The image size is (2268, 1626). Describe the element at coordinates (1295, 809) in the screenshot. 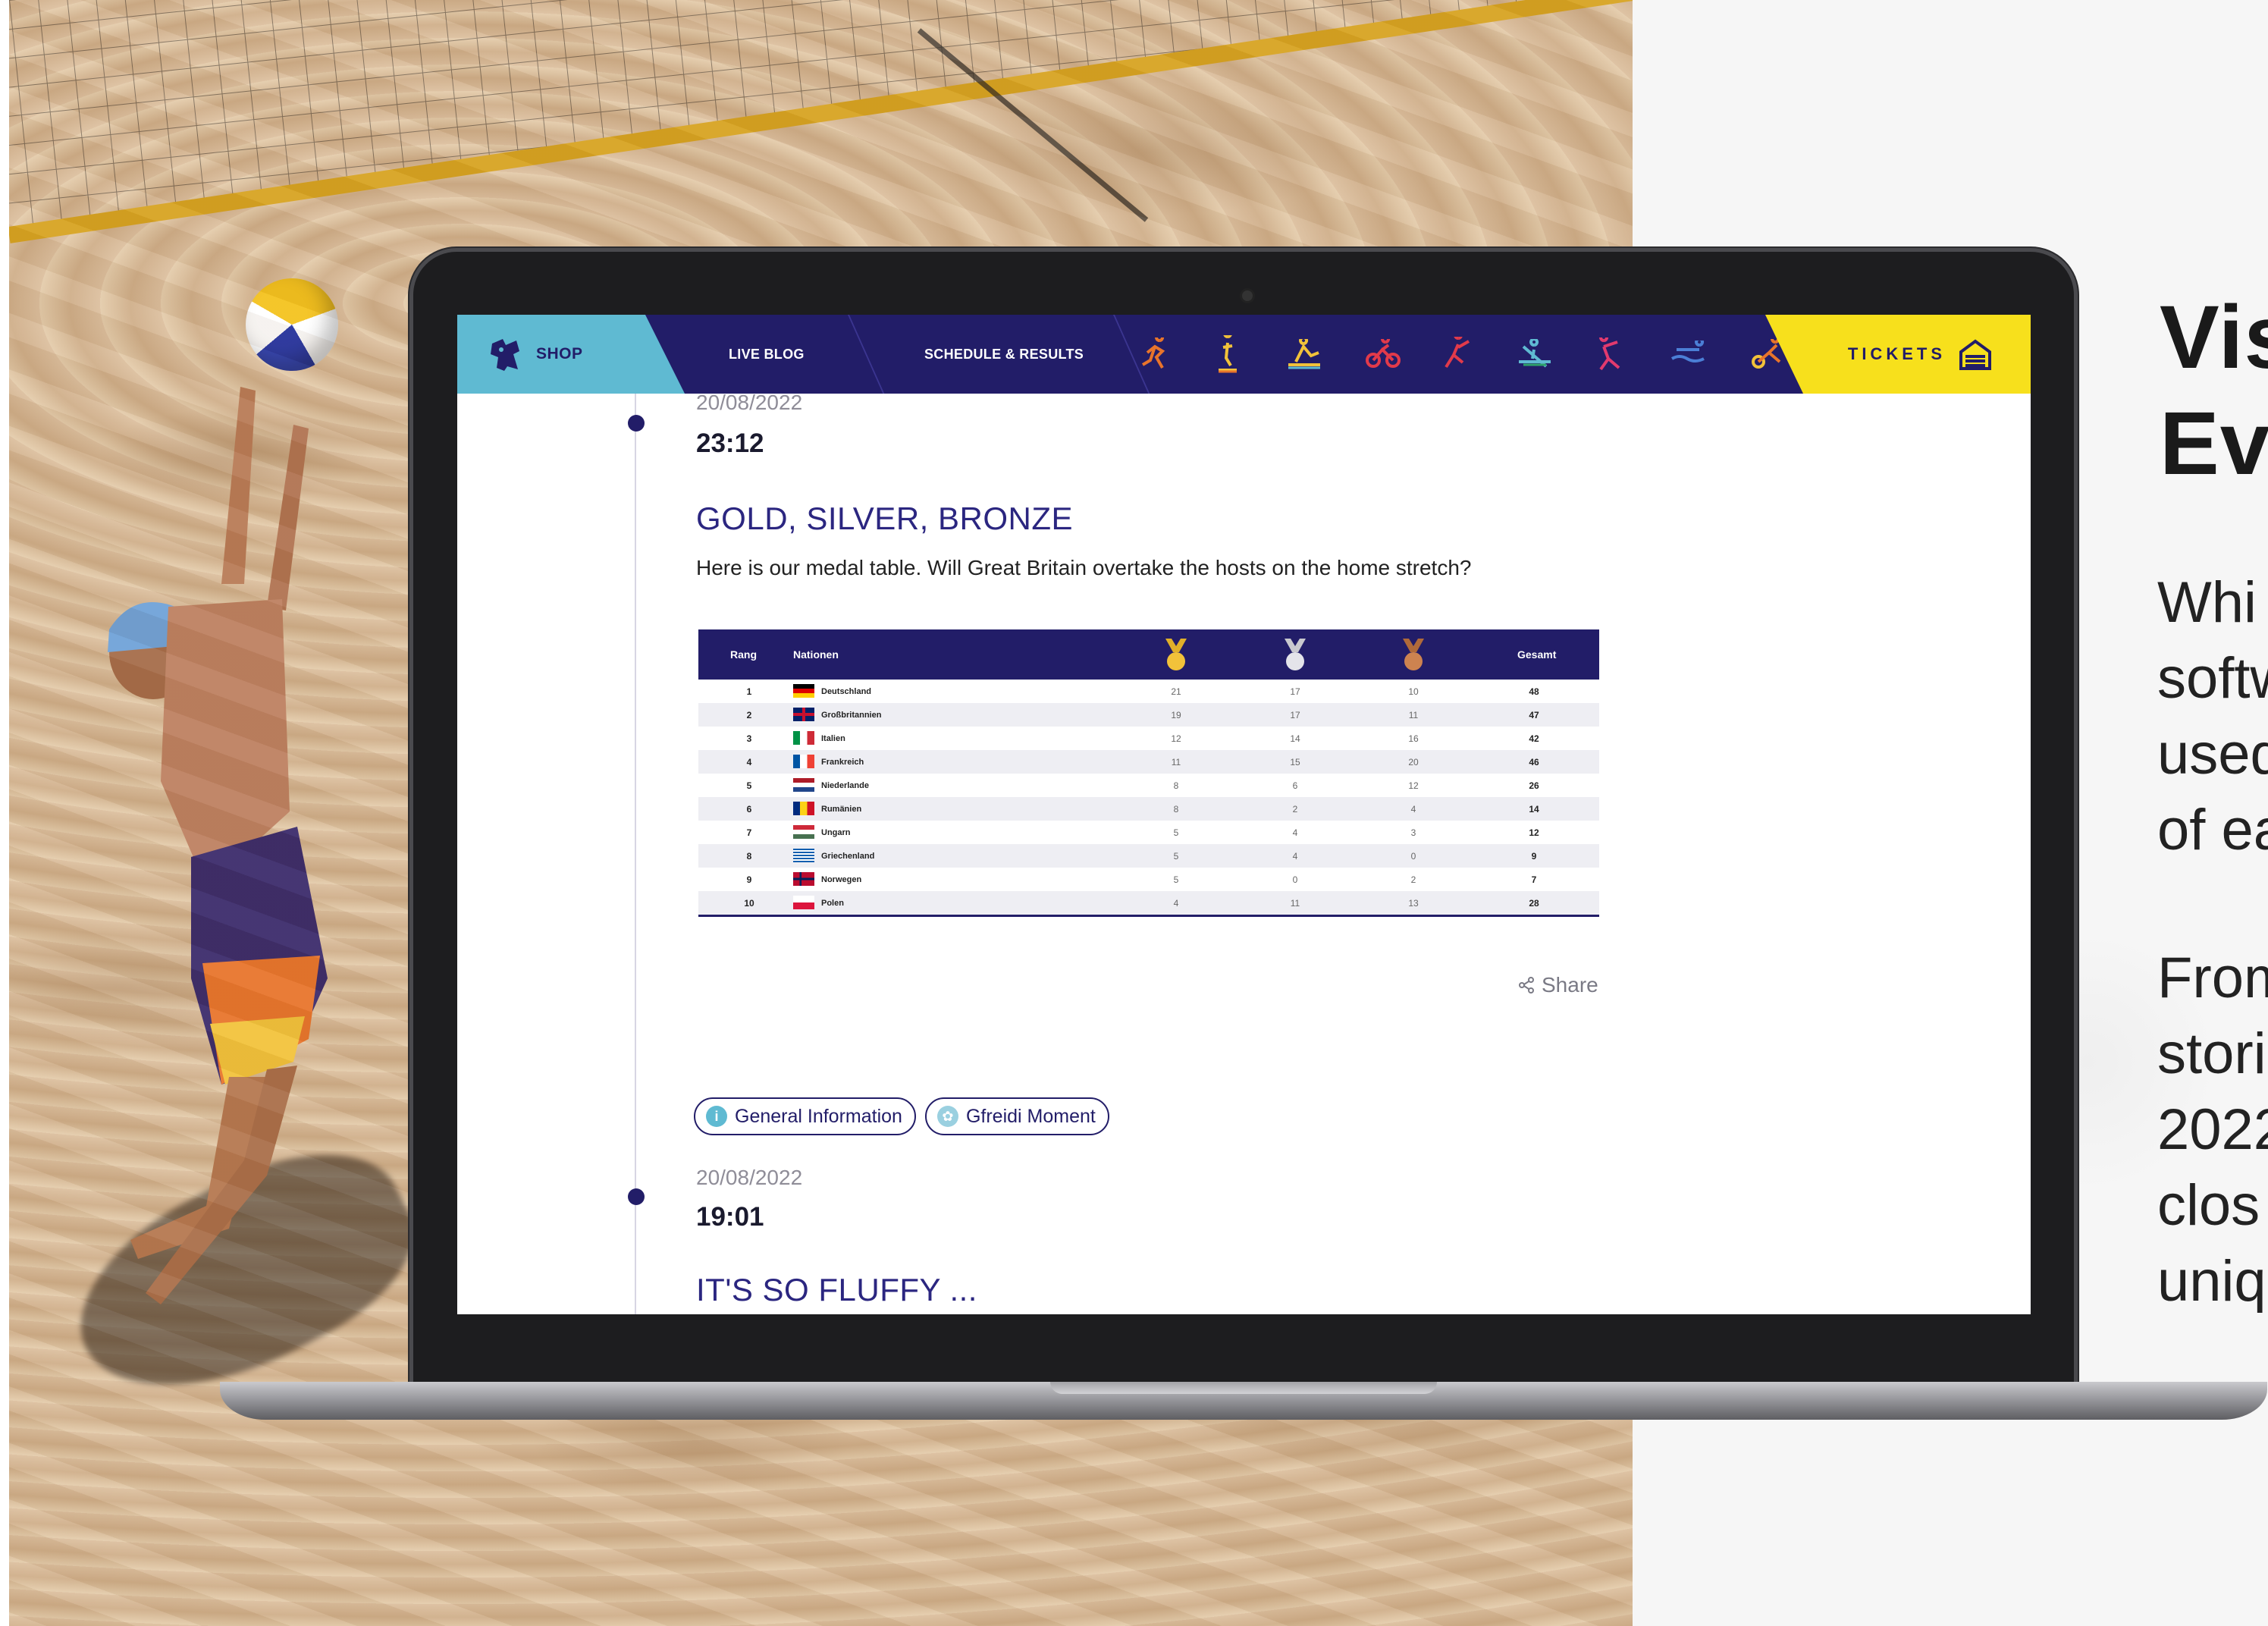

I see `silver-cell: 2` at that location.